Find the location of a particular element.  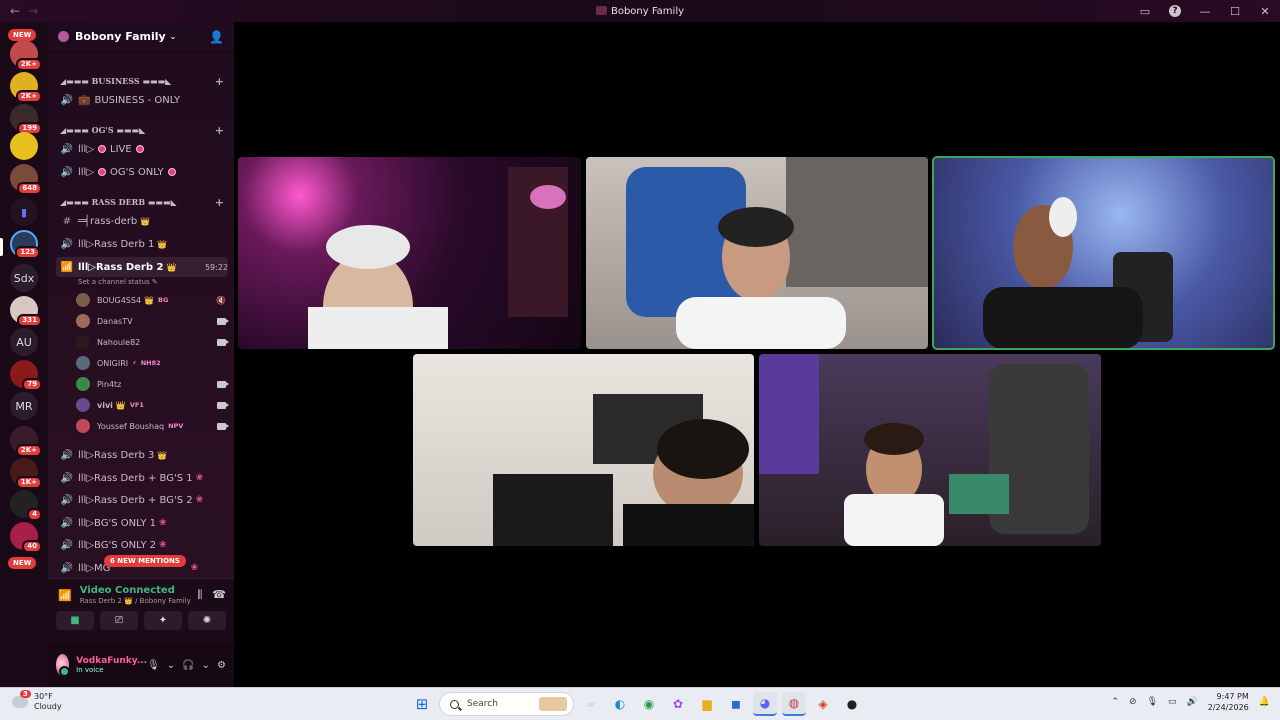

category-rass-derb: ◢▬▬▬ RASS DERB ▬▬▬◣ + is located at coordinates (142, 202).